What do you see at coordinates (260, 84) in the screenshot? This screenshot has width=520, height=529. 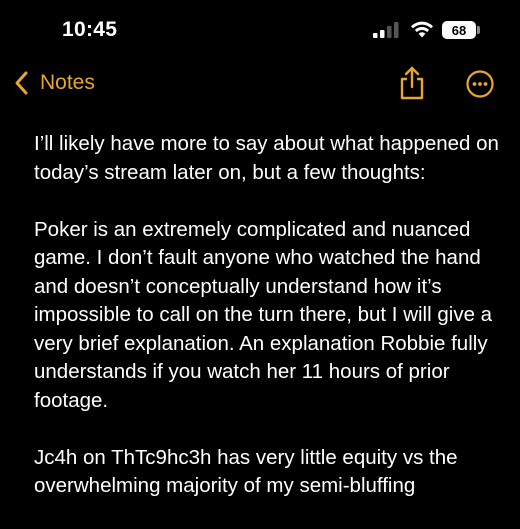 I see `navigation-bar: Notes` at bounding box center [260, 84].